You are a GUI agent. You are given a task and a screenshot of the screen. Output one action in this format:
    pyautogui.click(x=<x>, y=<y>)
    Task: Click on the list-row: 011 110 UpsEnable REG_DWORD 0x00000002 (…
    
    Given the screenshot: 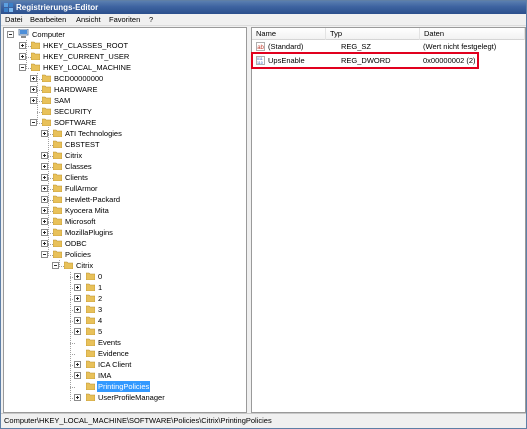 What is the action you would take?
    pyautogui.click(x=388, y=60)
    